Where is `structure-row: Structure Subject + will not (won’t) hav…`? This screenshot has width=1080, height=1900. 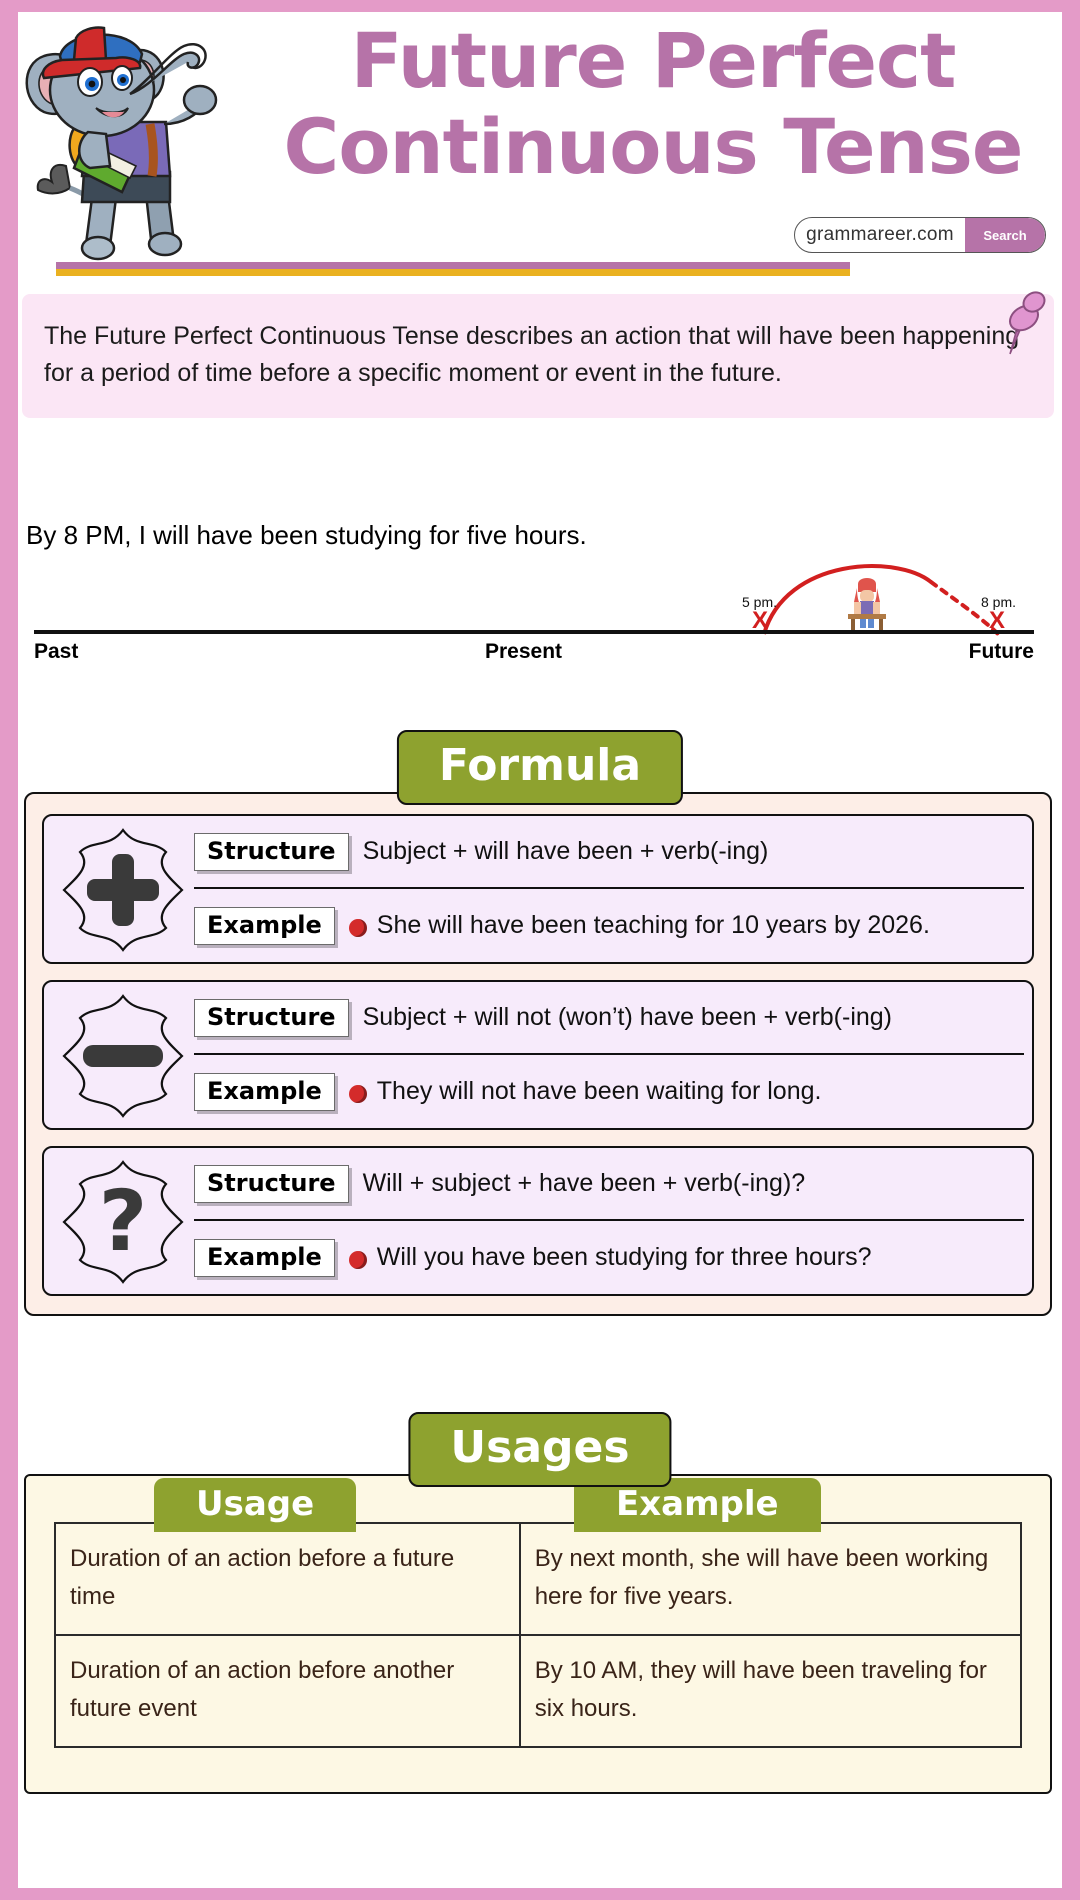 structure-row: Structure Subject + will not (won’t) hav… is located at coordinates (609, 1018).